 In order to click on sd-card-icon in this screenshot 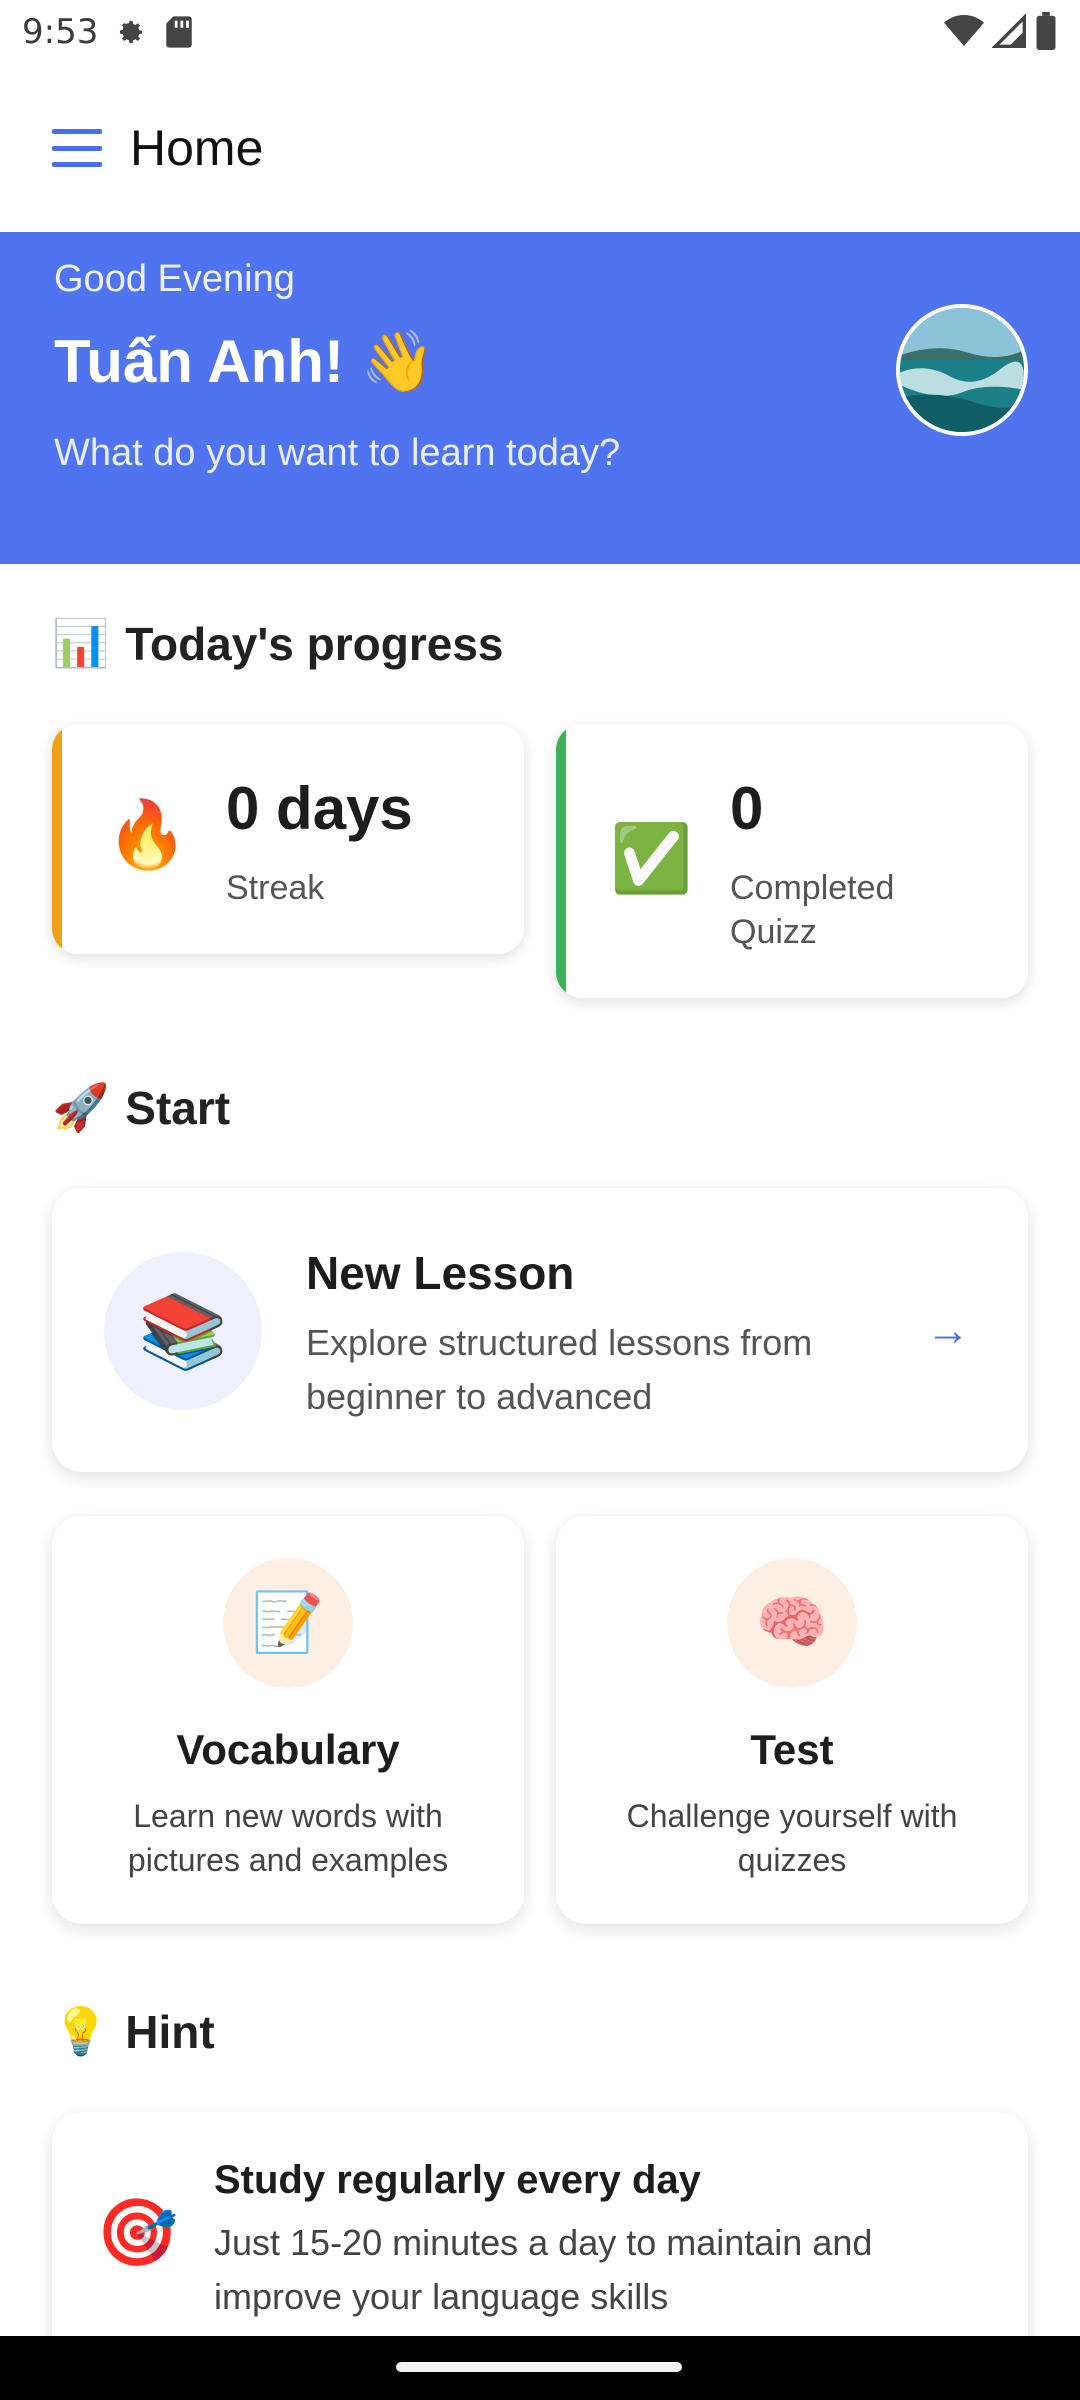, I will do `click(179, 32)`.